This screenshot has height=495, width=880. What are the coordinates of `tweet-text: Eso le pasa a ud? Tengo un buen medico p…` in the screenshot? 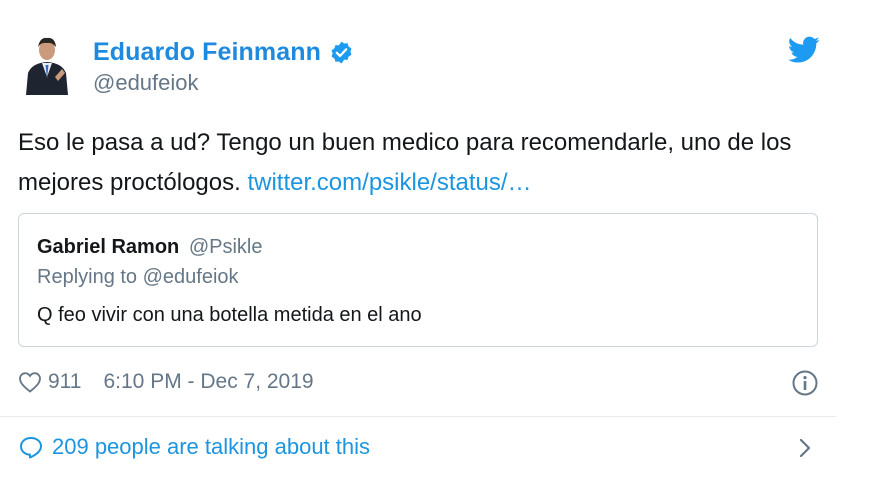 It's located at (418, 163).